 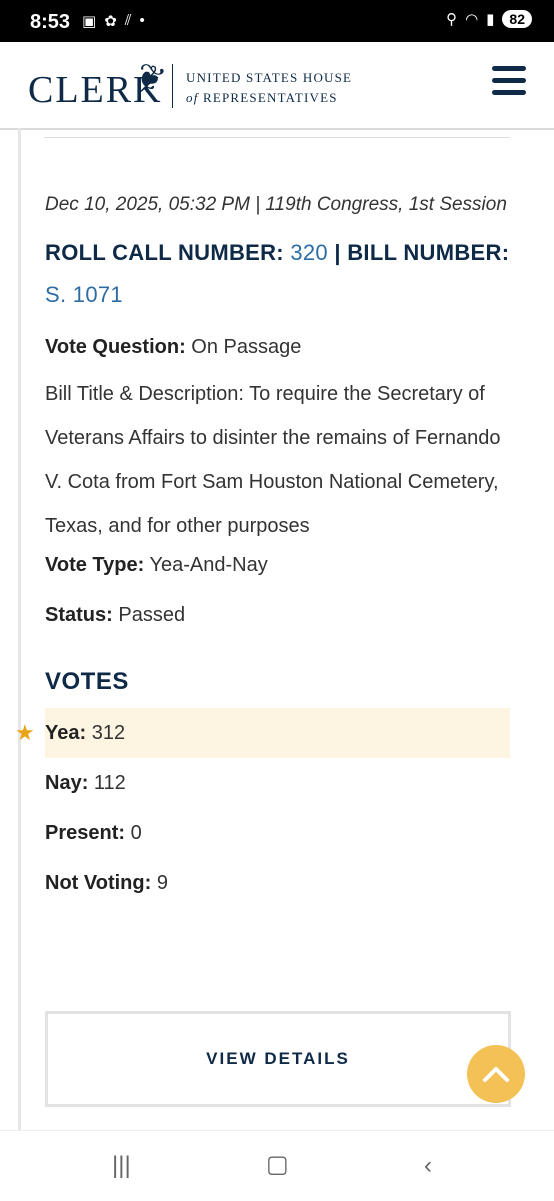 I want to click on bill-number-label: | BILL NUMBER:, so click(x=418, y=252).